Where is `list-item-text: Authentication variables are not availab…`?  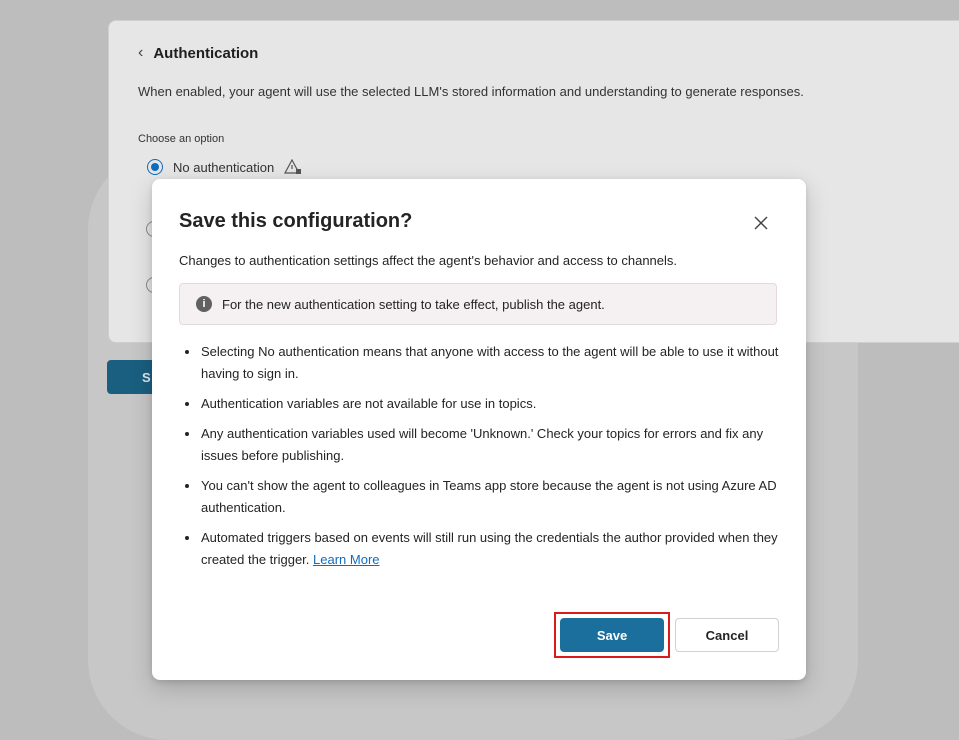
list-item-text: Authentication variables are not availab… is located at coordinates (369, 403).